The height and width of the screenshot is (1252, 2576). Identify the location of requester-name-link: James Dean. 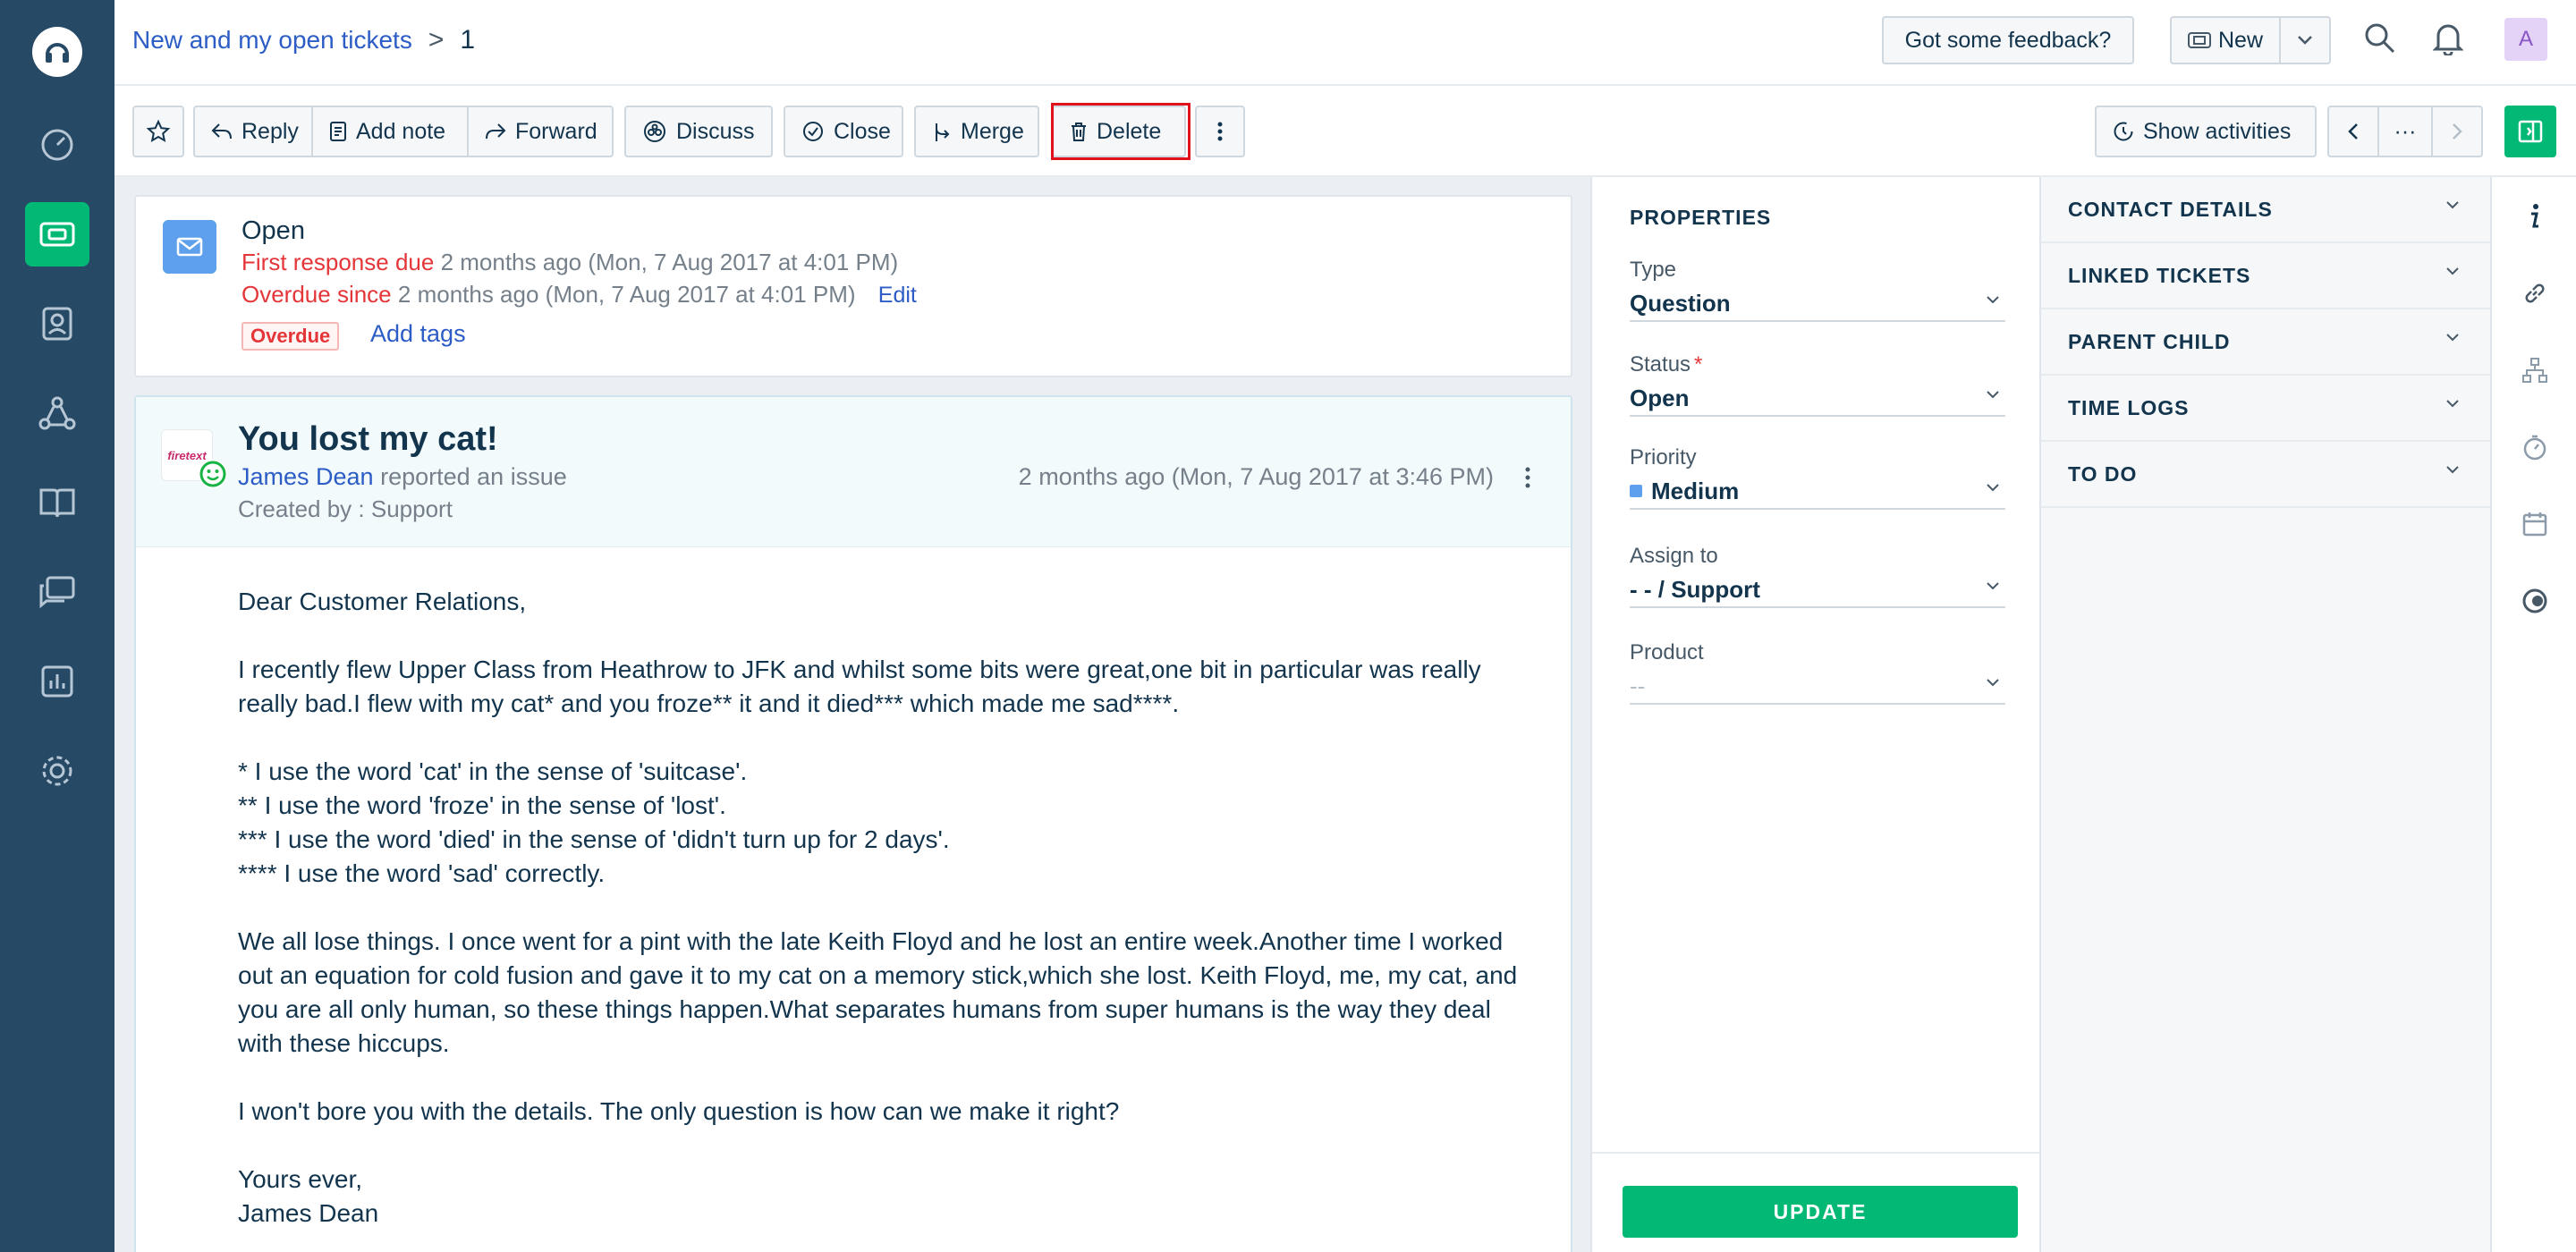
(306, 476).